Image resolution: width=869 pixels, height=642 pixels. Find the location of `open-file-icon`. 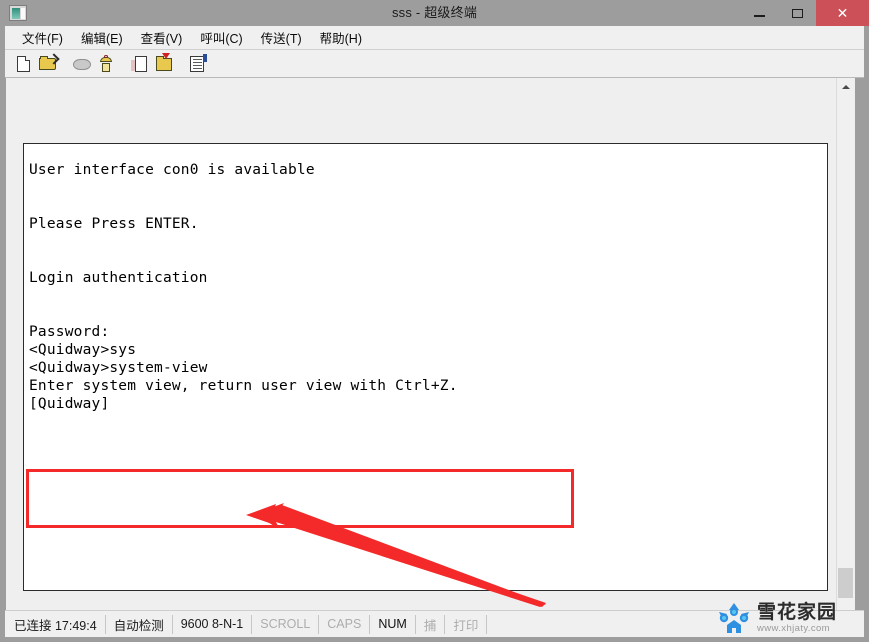

open-file-icon is located at coordinates (47, 62).